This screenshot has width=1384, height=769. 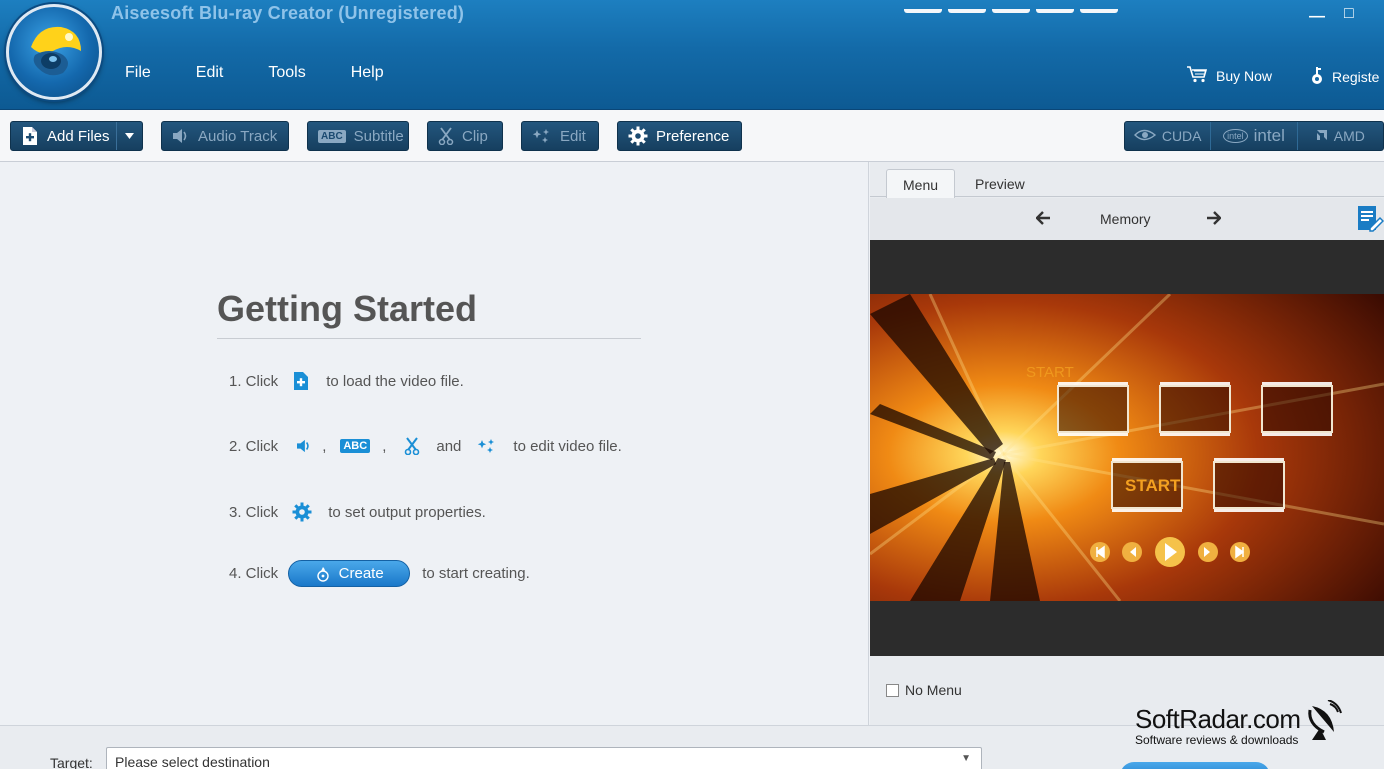 I want to click on buy-now-link: Buy Now, so click(x=1229, y=75).